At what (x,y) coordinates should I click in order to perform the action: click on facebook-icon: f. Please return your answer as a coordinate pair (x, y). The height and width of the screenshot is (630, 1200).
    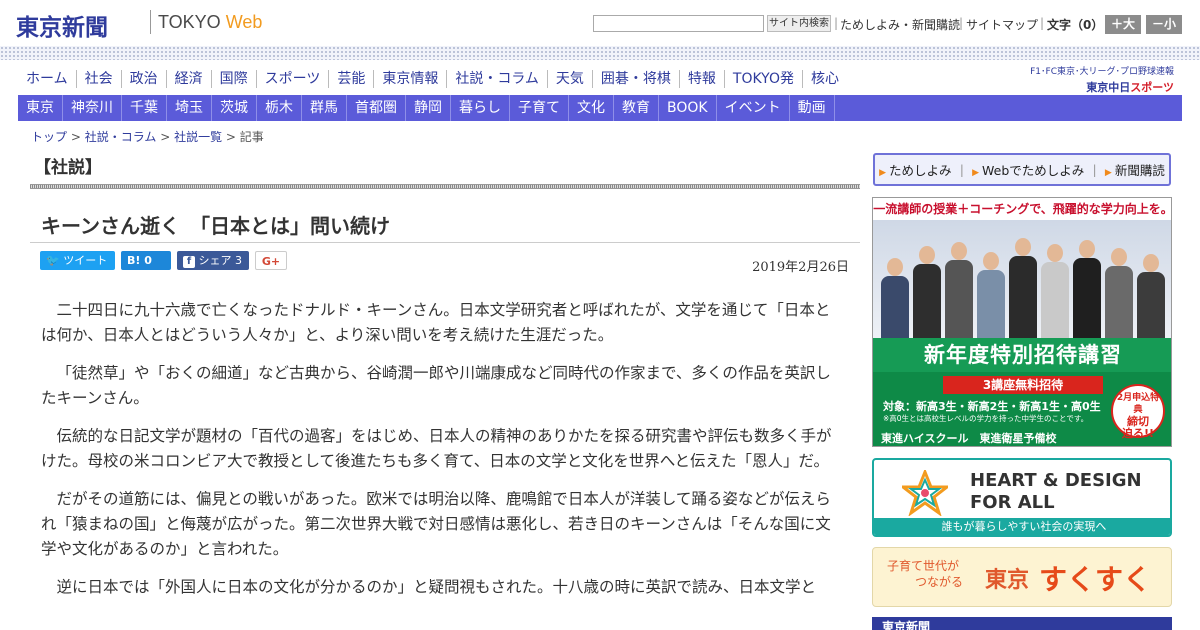
    Looking at the image, I should click on (189, 262).